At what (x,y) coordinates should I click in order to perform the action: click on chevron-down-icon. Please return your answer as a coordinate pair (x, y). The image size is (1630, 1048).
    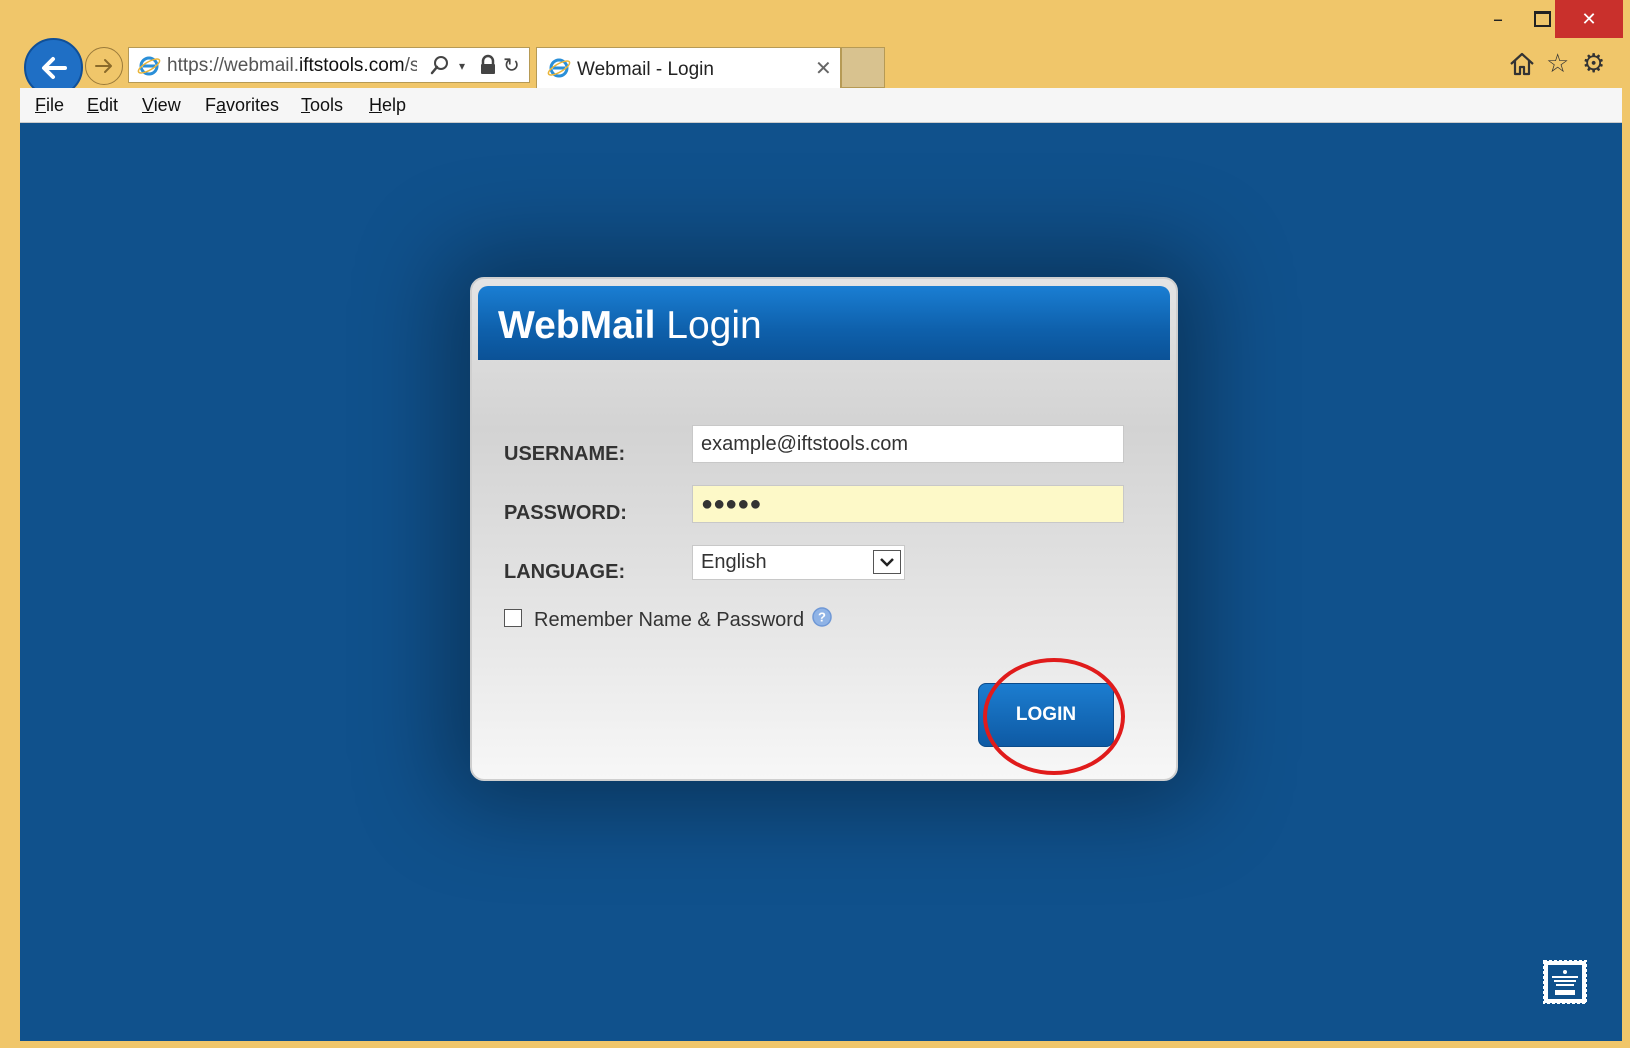
    Looking at the image, I should click on (887, 562).